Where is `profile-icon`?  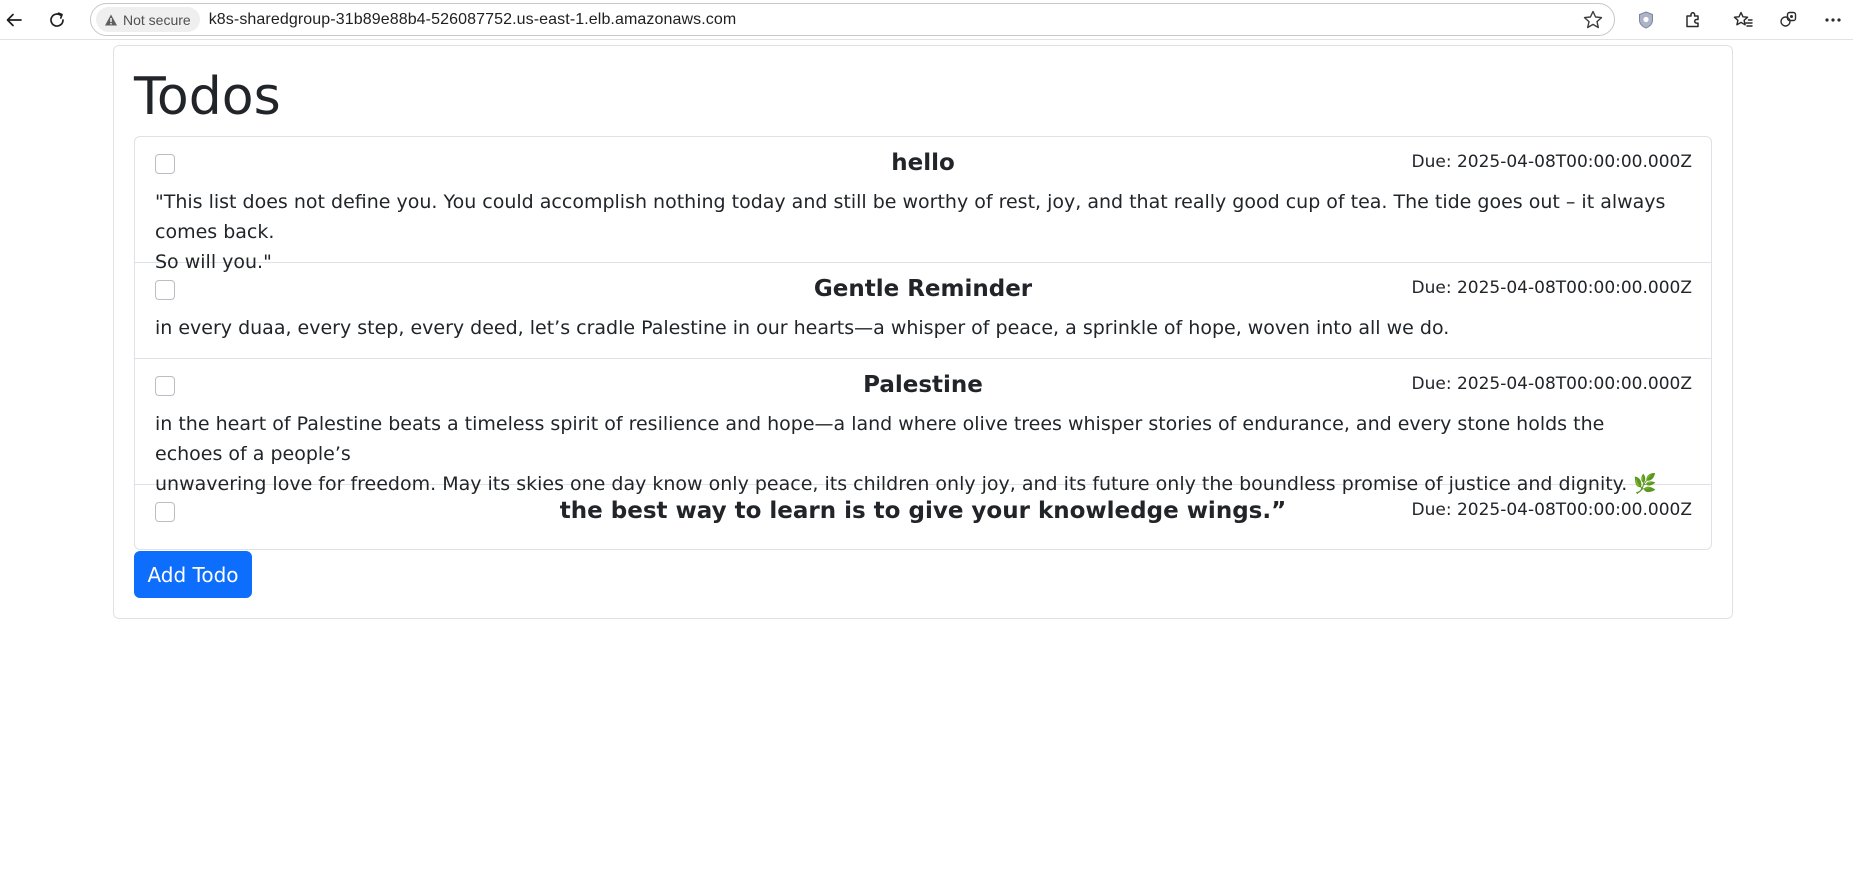 profile-icon is located at coordinates (1788, 19).